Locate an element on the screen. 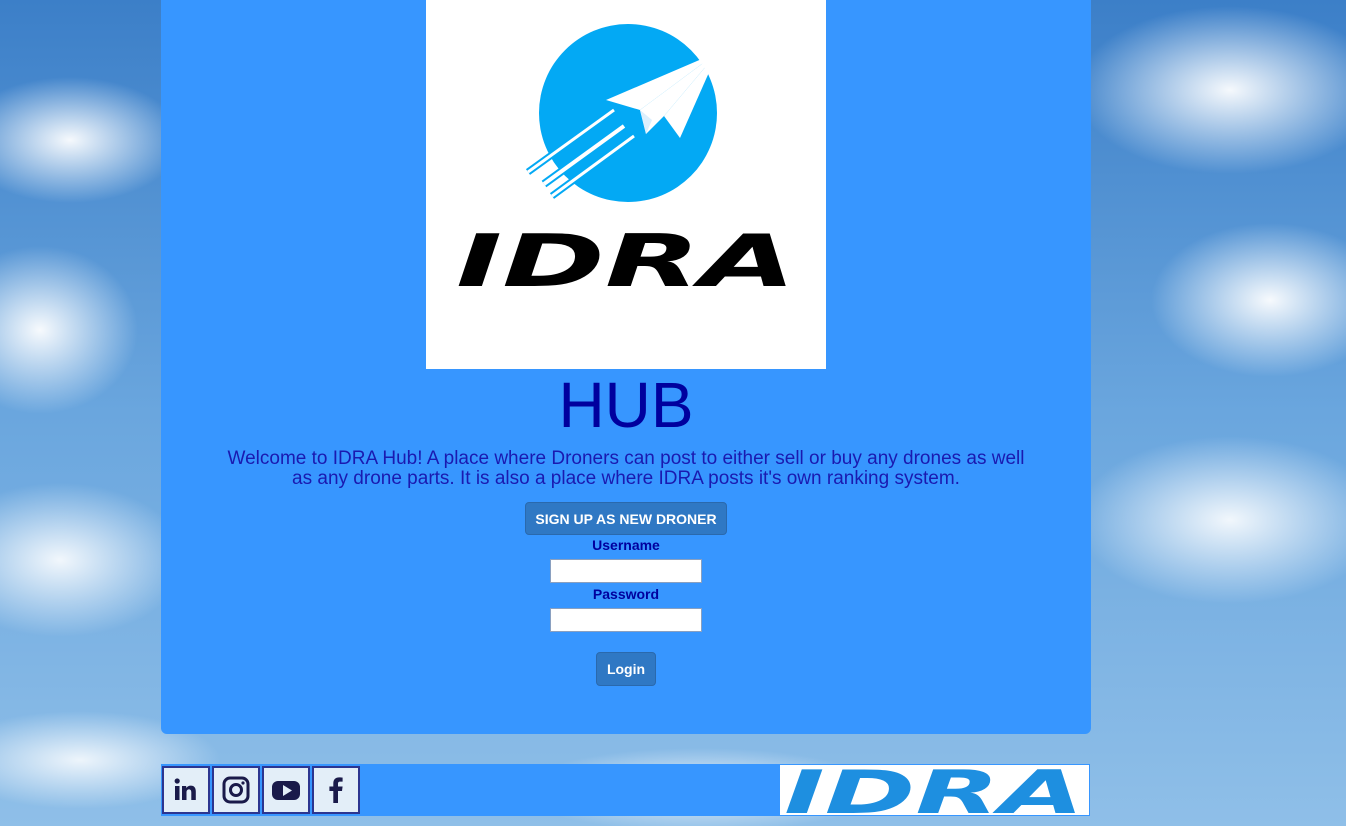  youtube-icon is located at coordinates (286, 790).